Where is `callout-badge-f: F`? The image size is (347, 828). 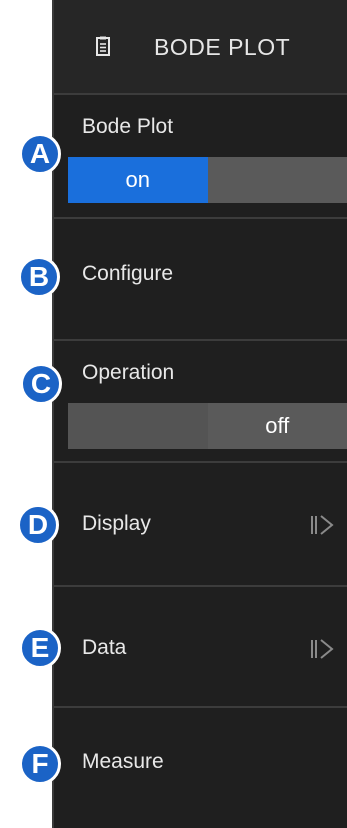
callout-badge-f: F is located at coordinates (40, 764).